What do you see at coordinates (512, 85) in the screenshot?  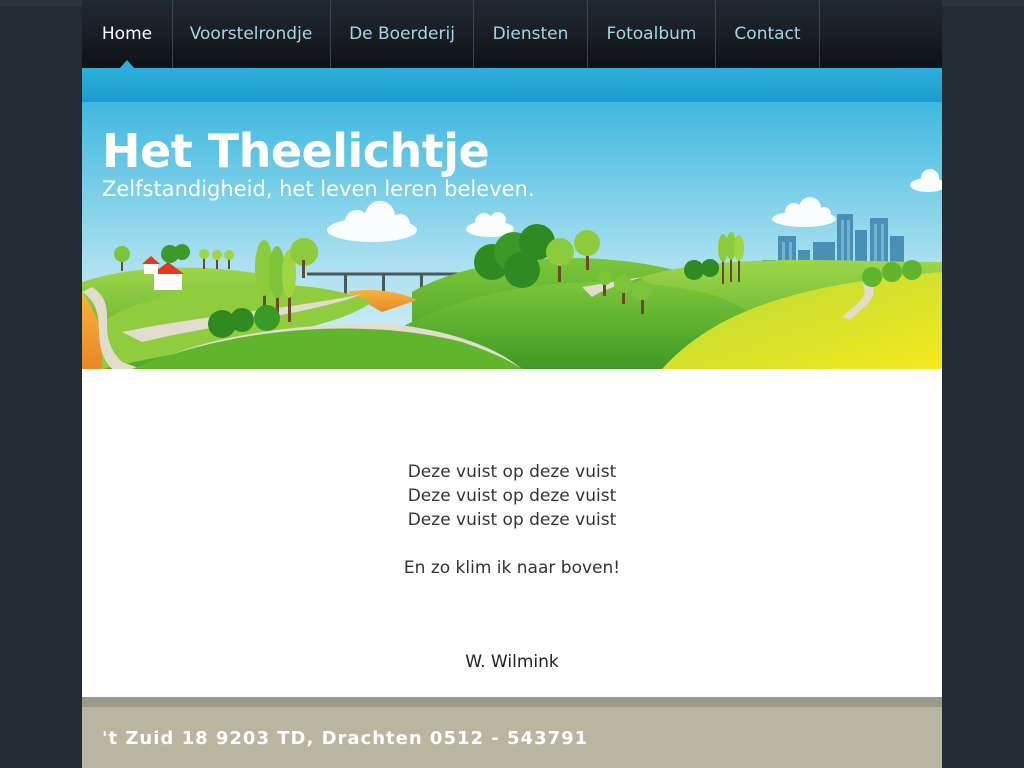 I see `header-band` at bounding box center [512, 85].